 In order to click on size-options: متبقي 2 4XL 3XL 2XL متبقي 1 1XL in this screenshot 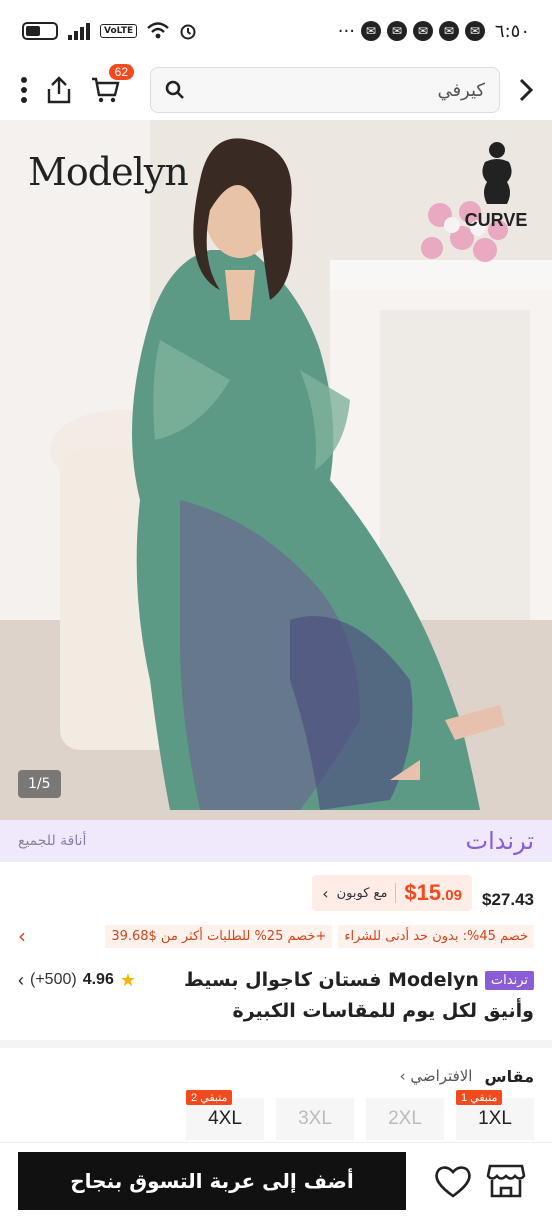, I will do `click(276, 1116)`.